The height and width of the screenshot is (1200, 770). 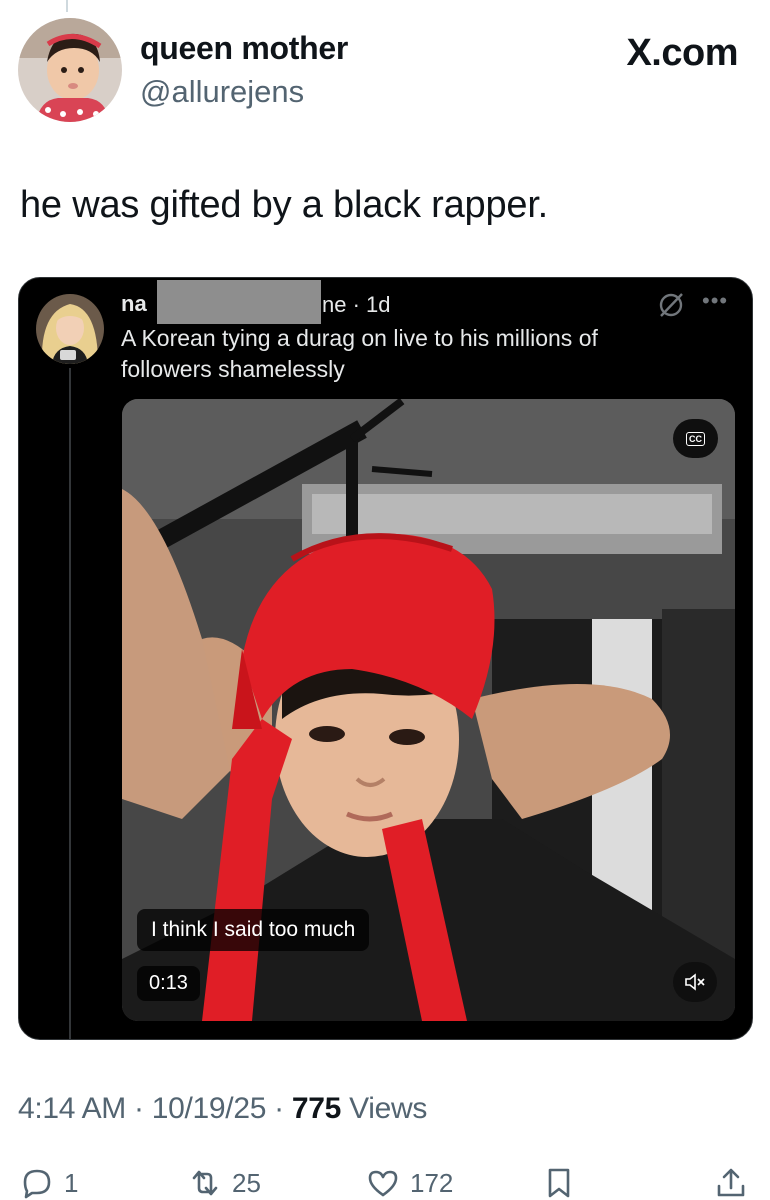 I want to click on video-duration: 0:13, so click(x=168, y=983).